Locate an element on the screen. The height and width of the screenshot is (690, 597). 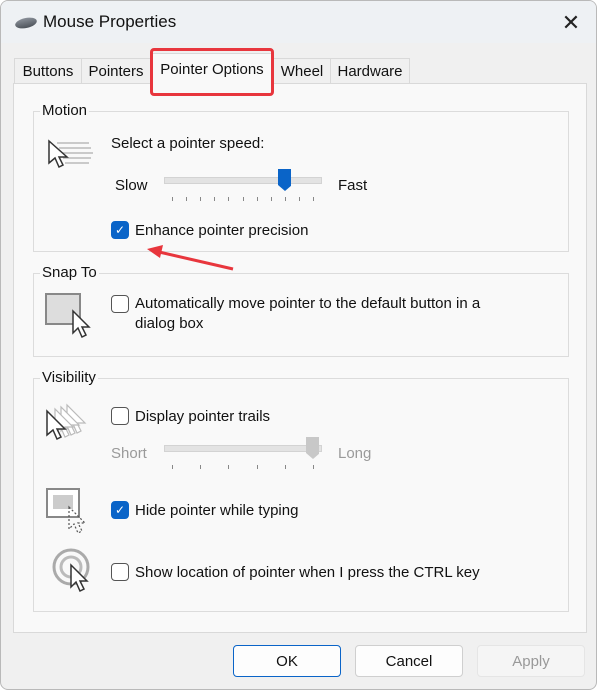
ok-button: OK is located at coordinates (287, 661).